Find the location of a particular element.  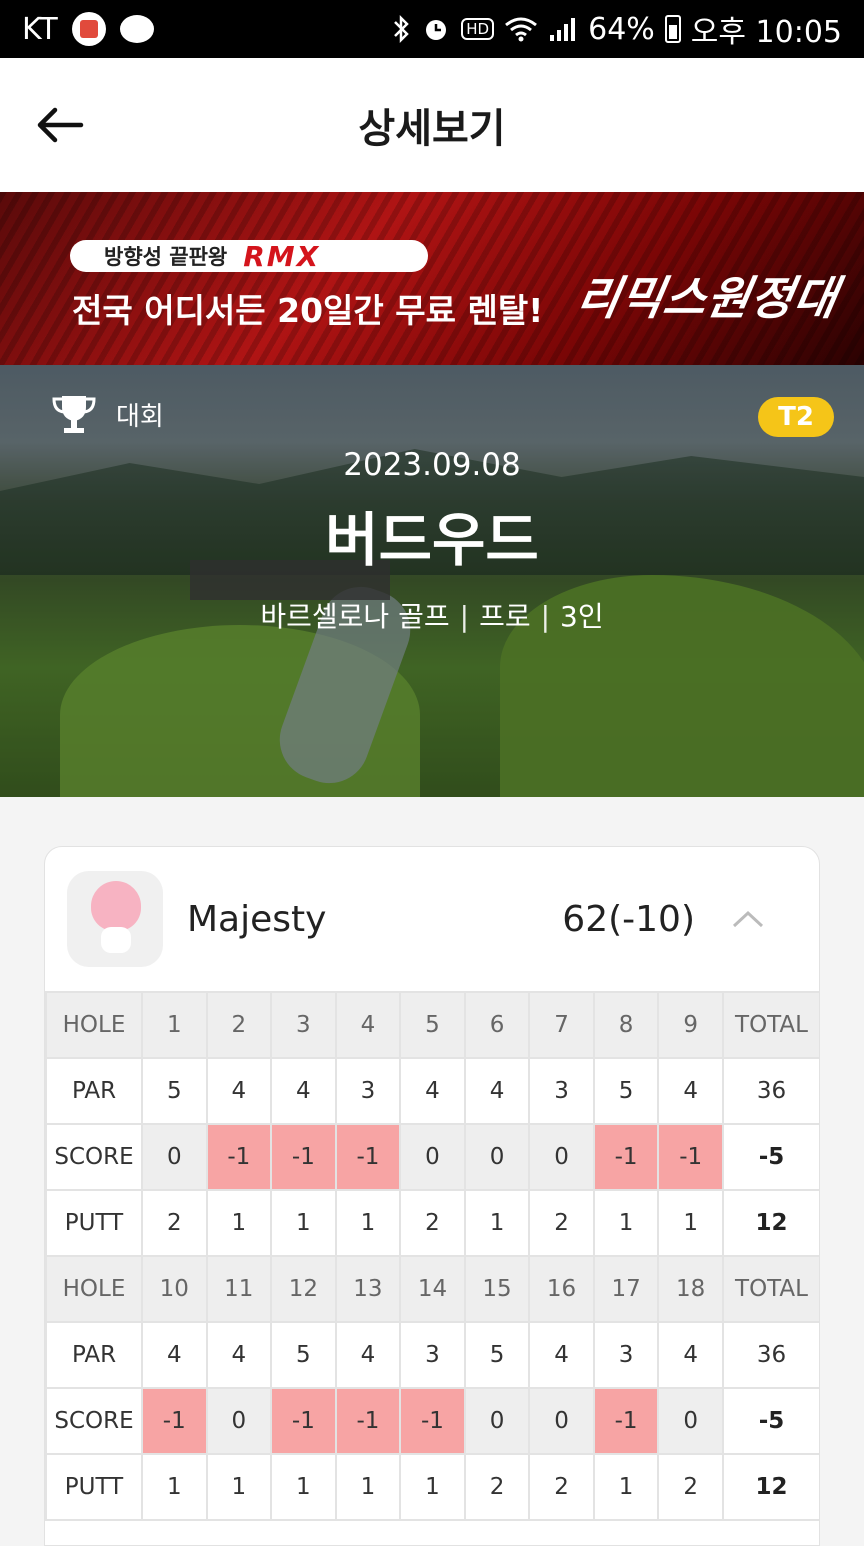

category-label: 대회 is located at coordinates (140, 416).